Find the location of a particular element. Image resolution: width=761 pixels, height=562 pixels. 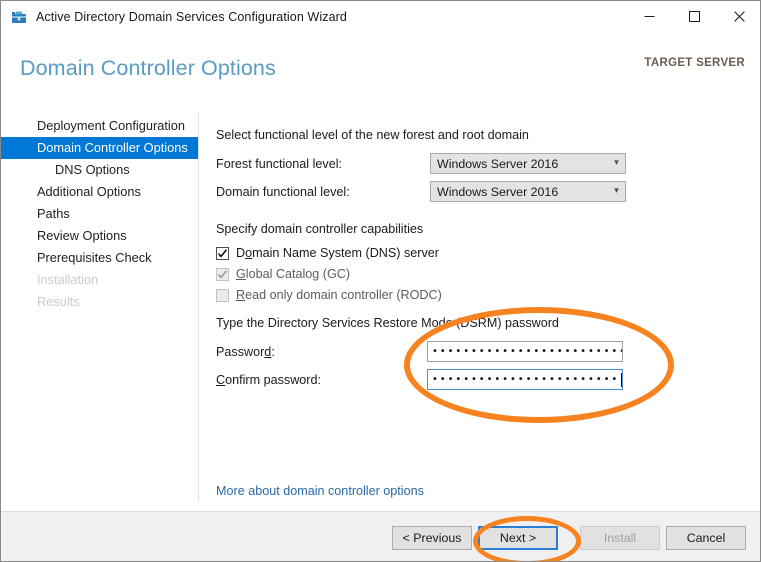

password-input: •••••••••••••••••••••••••• is located at coordinates (525, 351).